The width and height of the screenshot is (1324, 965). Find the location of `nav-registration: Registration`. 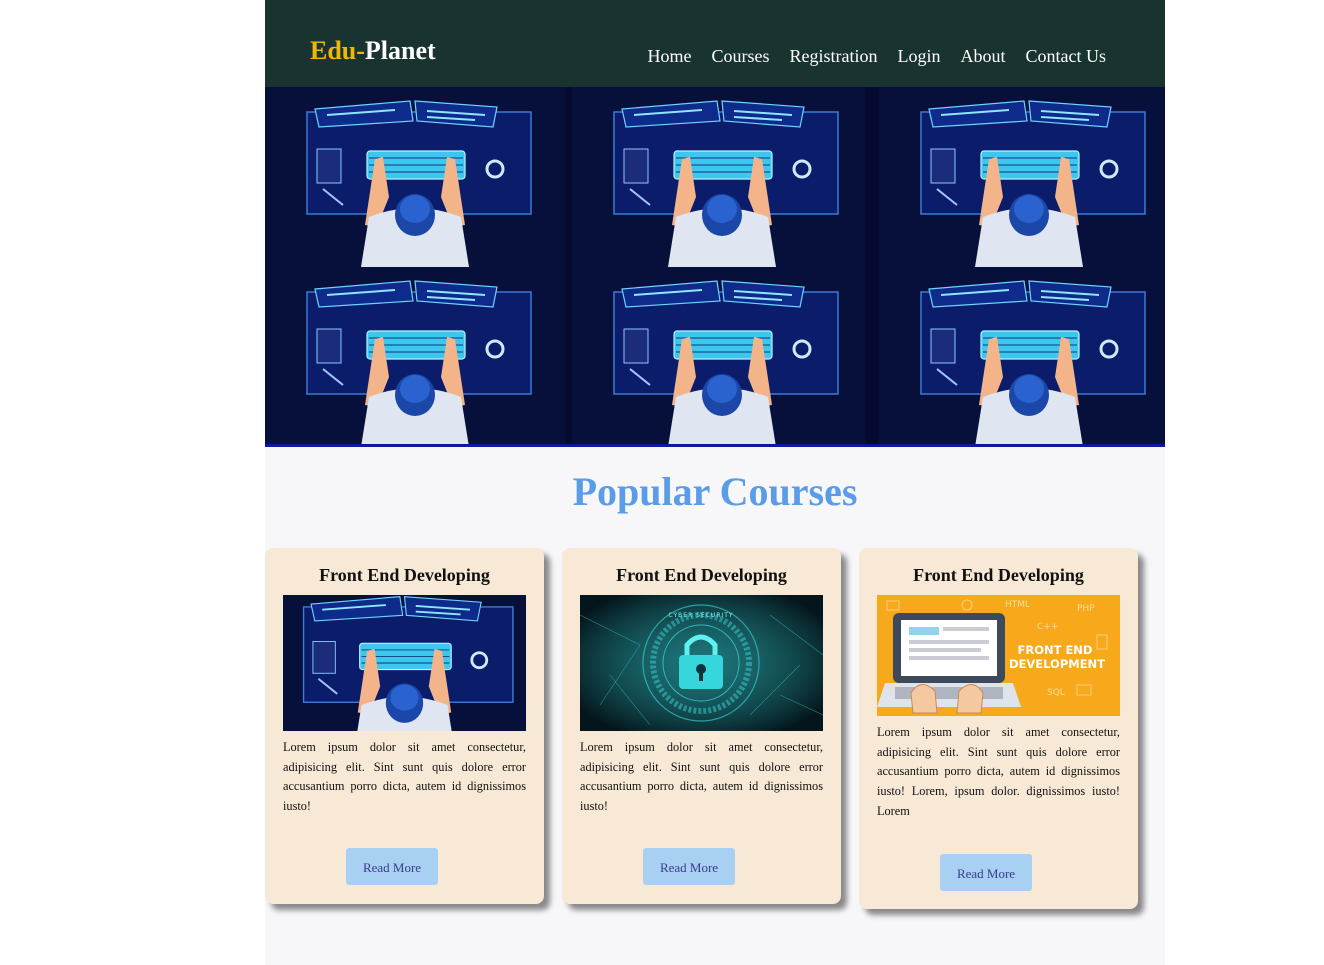

nav-registration: Registration is located at coordinates (834, 56).